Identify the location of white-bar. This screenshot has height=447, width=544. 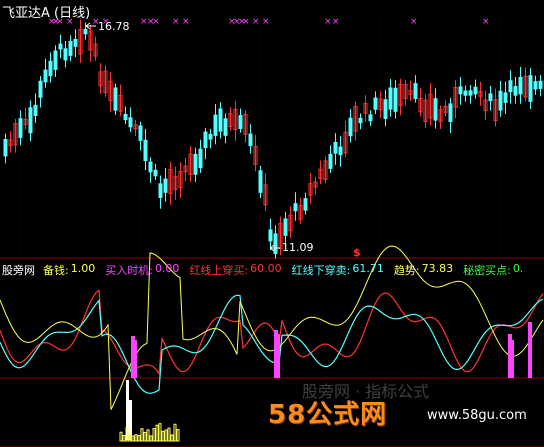
(130, 420).